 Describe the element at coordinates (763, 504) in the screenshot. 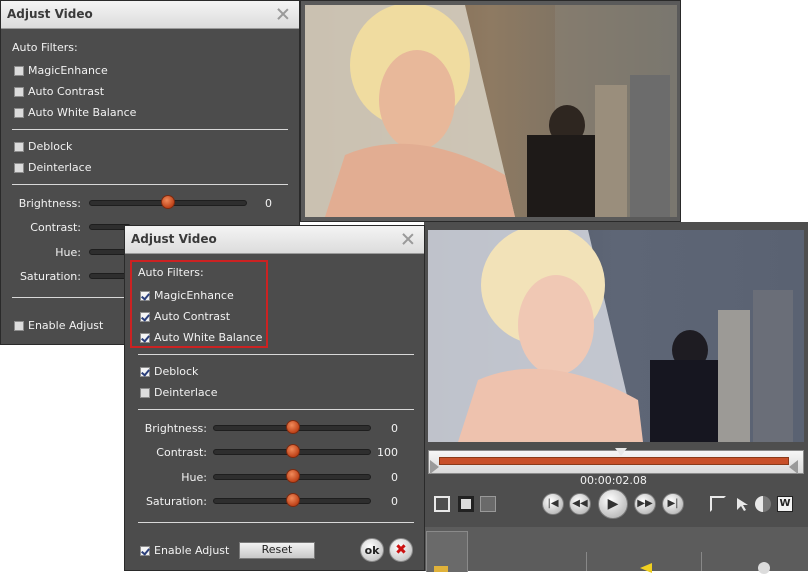

I see `split-view-icon` at that location.